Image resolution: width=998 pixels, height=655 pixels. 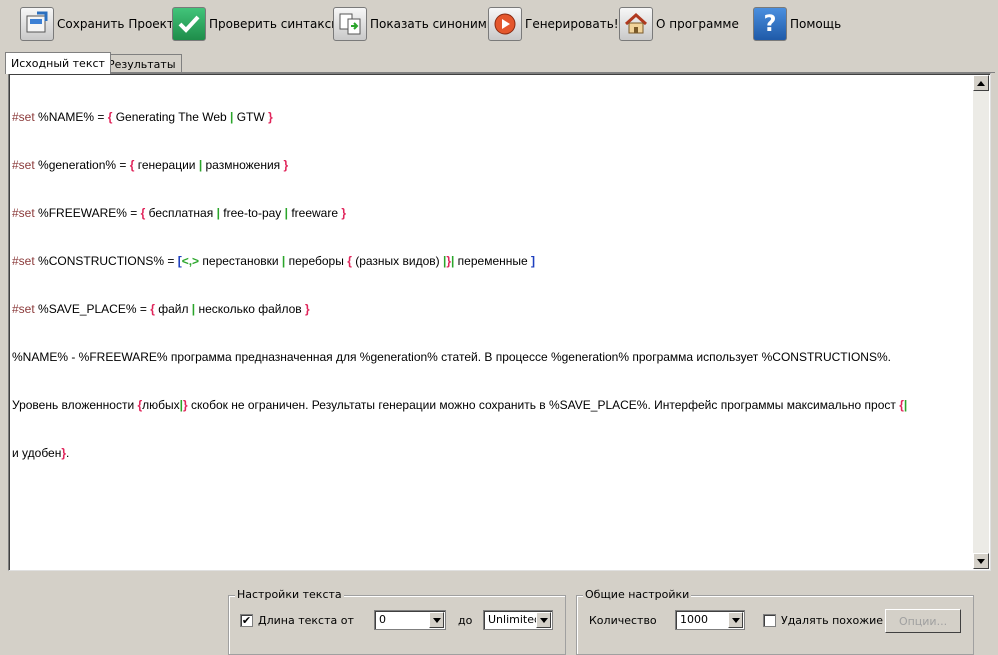 I want to click on editor-vertical-scrollbar, so click(x=981, y=322).